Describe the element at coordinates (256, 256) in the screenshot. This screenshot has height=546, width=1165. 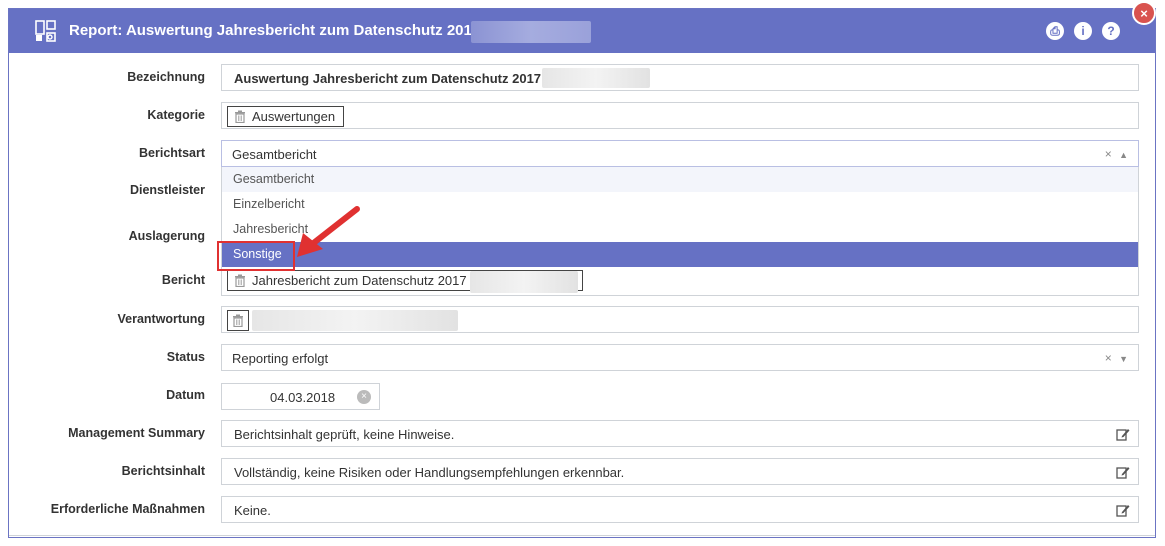
I see `highlight-box` at that location.